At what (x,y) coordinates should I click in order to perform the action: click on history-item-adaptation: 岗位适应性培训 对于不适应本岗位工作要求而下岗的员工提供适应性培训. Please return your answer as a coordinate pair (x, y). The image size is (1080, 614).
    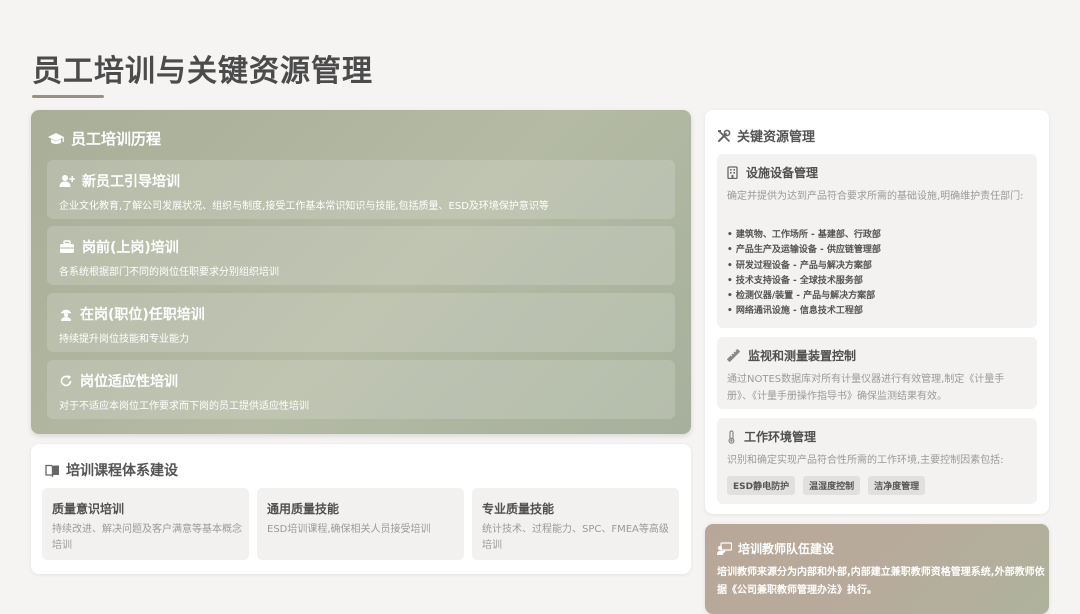
    Looking at the image, I should click on (361, 389).